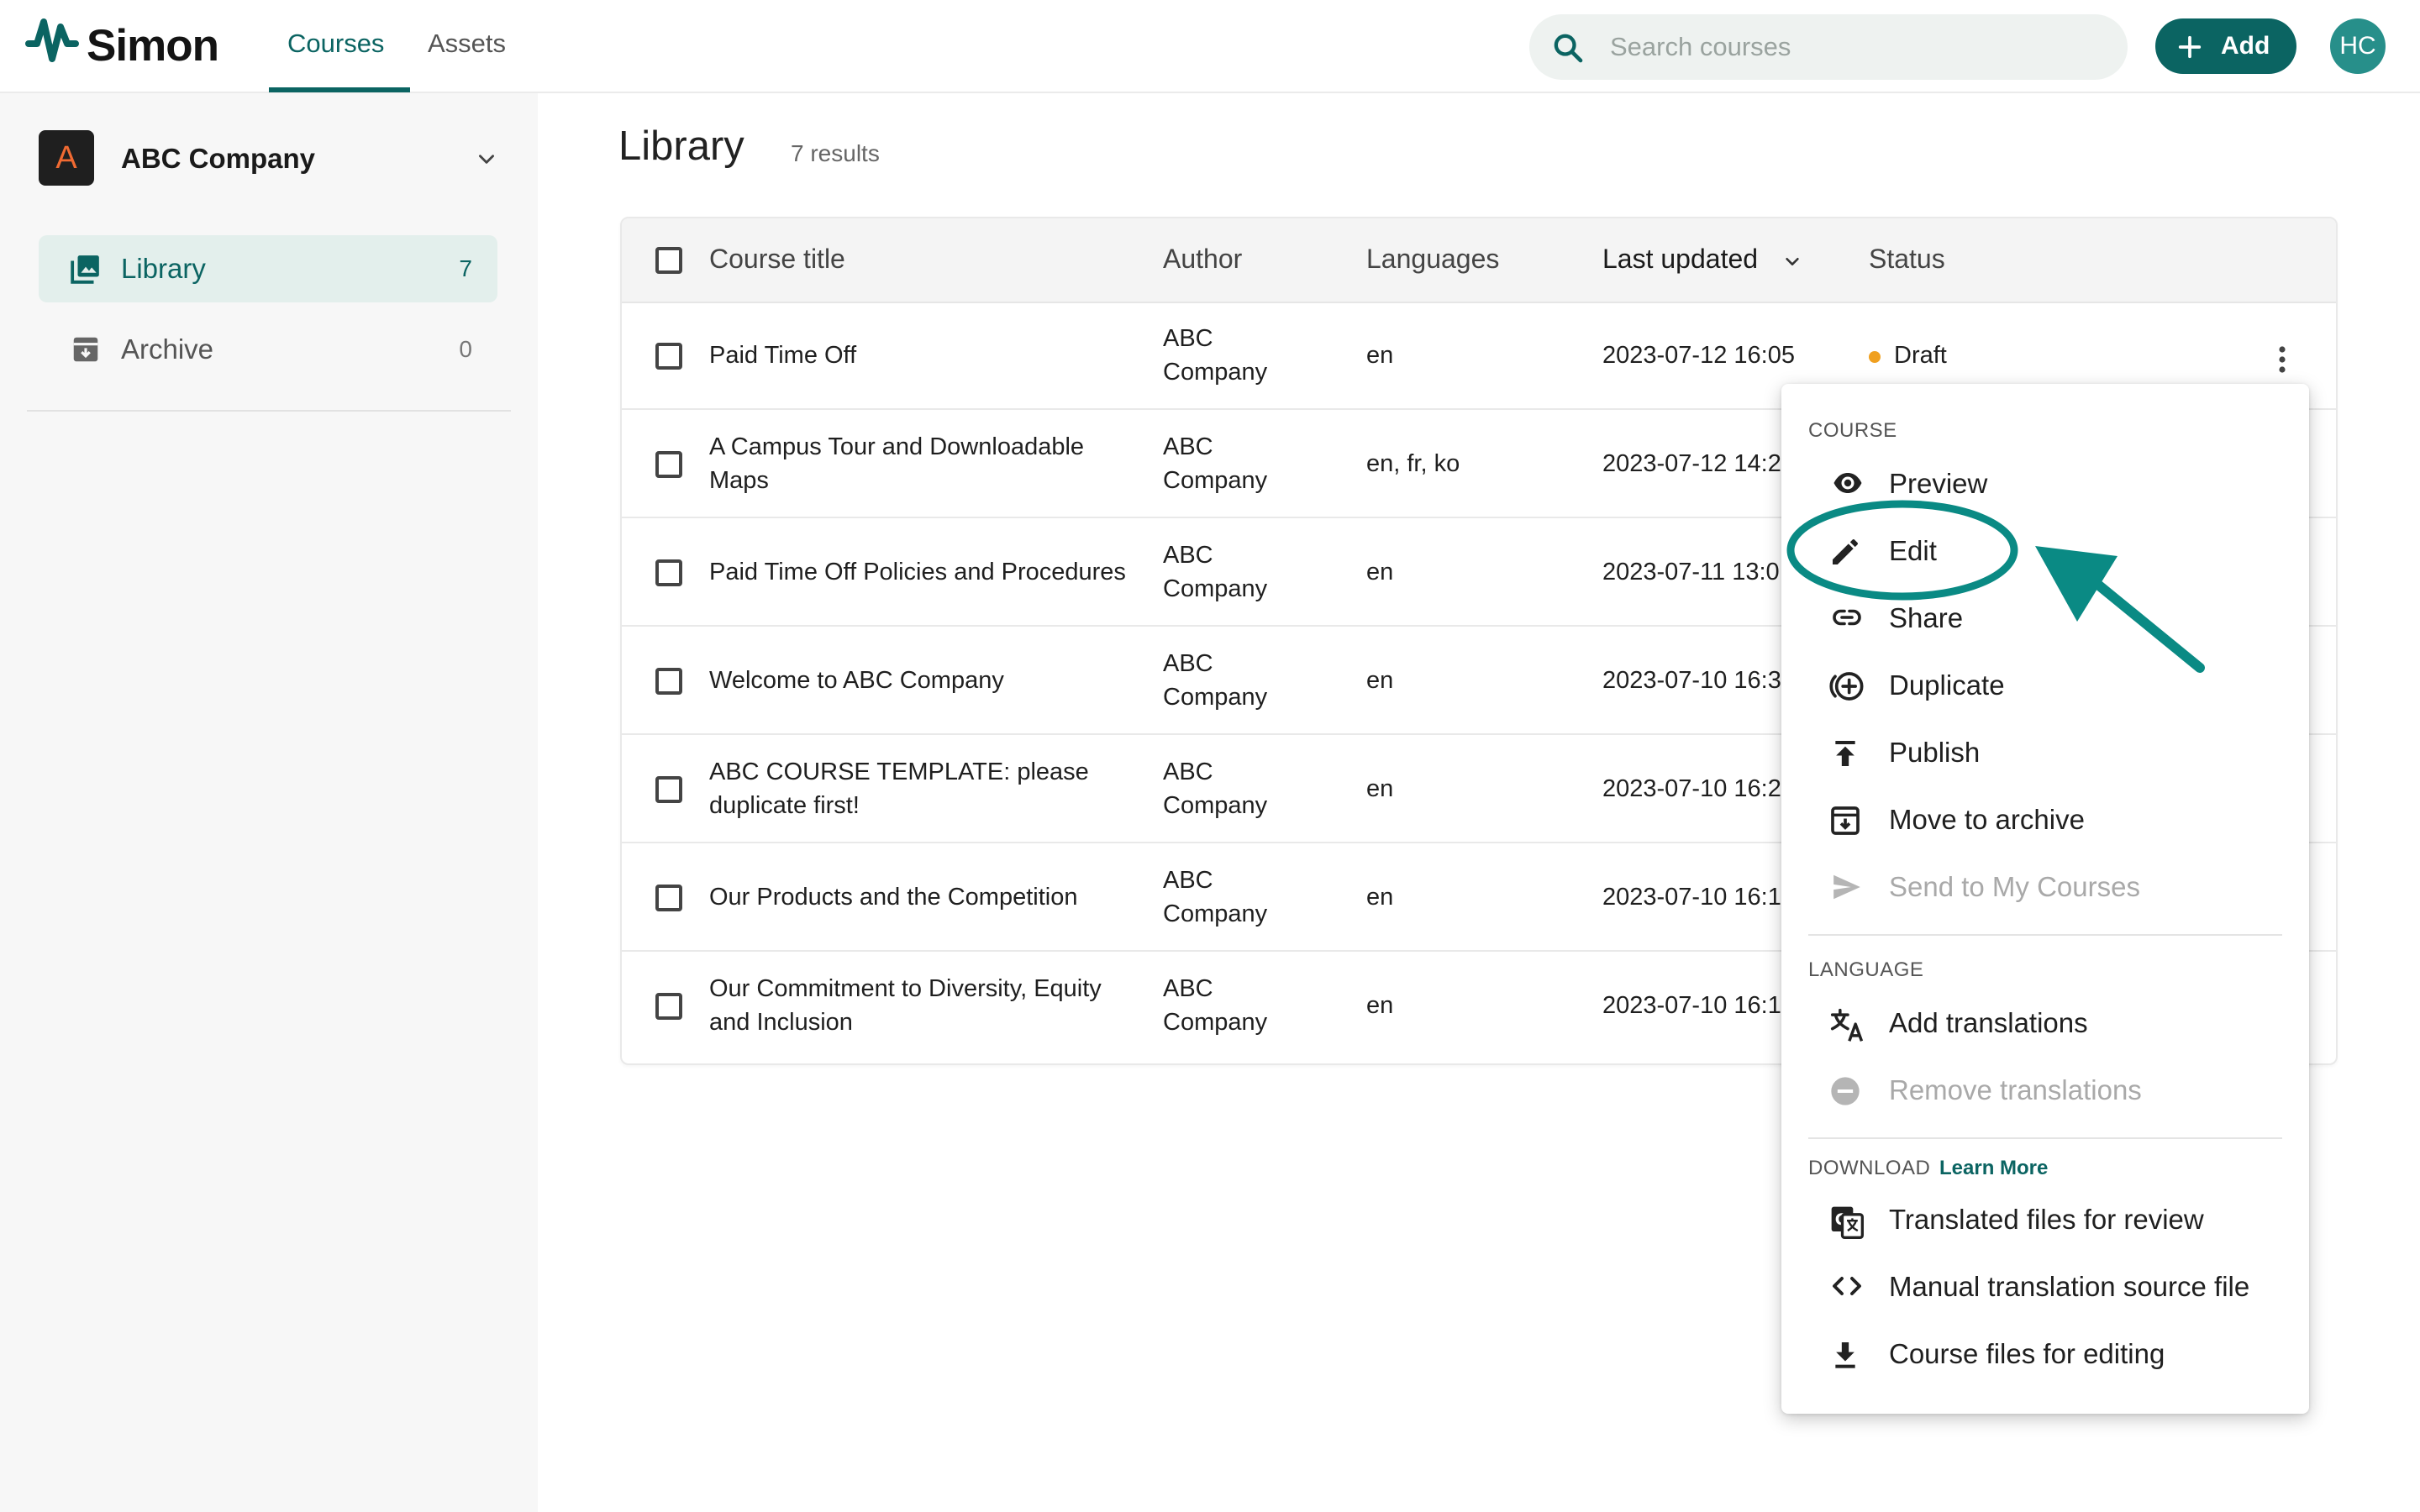 This screenshot has height=1512, width=2420. What do you see at coordinates (1698, 355) in the screenshot?
I see `course-last-updated: 2023-07-12 16:05` at bounding box center [1698, 355].